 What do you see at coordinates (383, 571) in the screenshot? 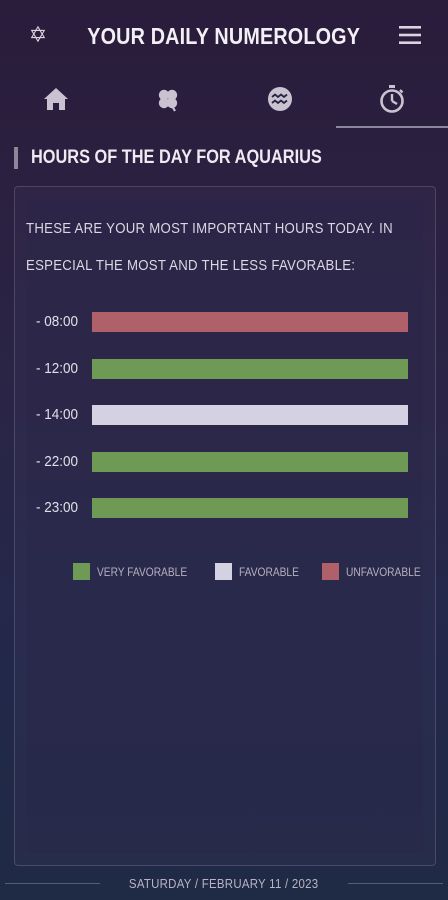
I see `legend-label: UNFAVORABLE` at bounding box center [383, 571].